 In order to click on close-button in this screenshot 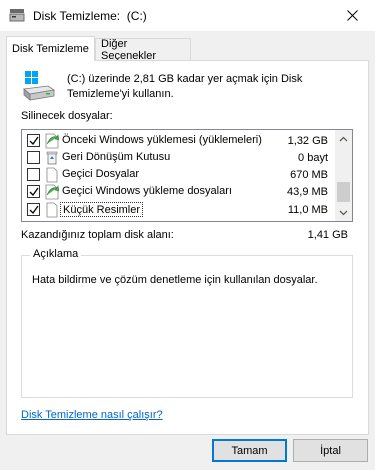, I will do `click(352, 15)`.